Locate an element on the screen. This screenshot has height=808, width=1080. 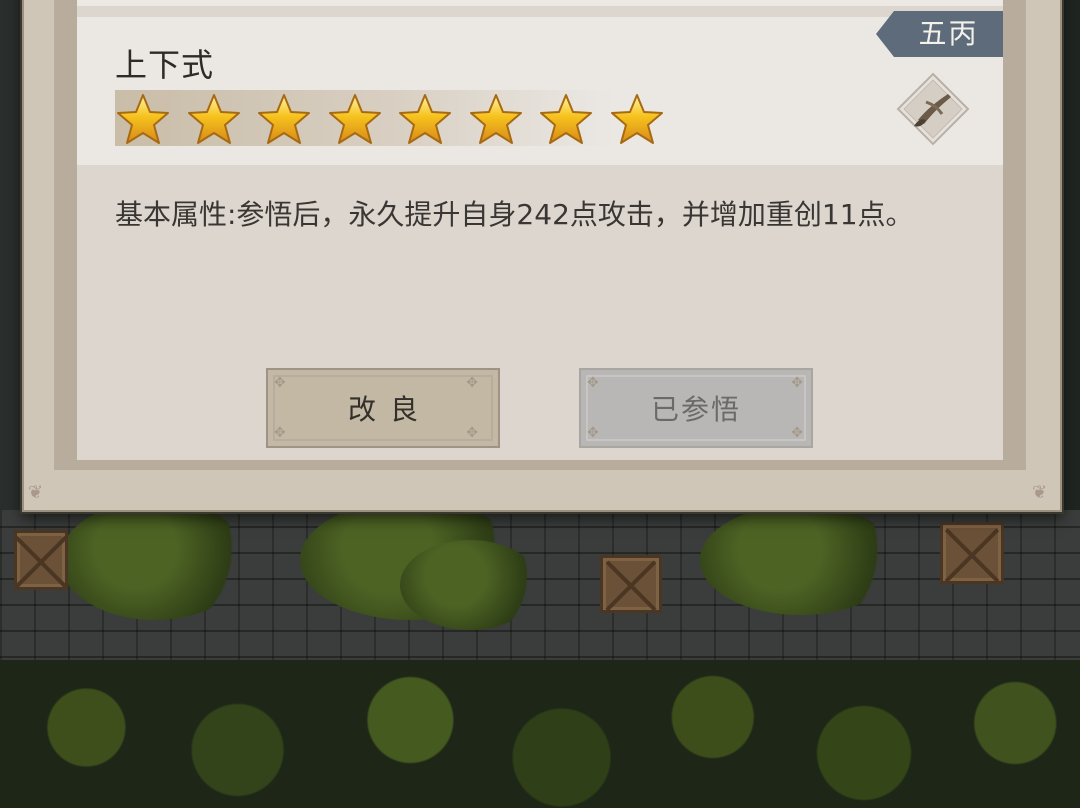
comprehended-button: ✥ ✥ ✥ ✥ 已参悟 is located at coordinates (696, 408).